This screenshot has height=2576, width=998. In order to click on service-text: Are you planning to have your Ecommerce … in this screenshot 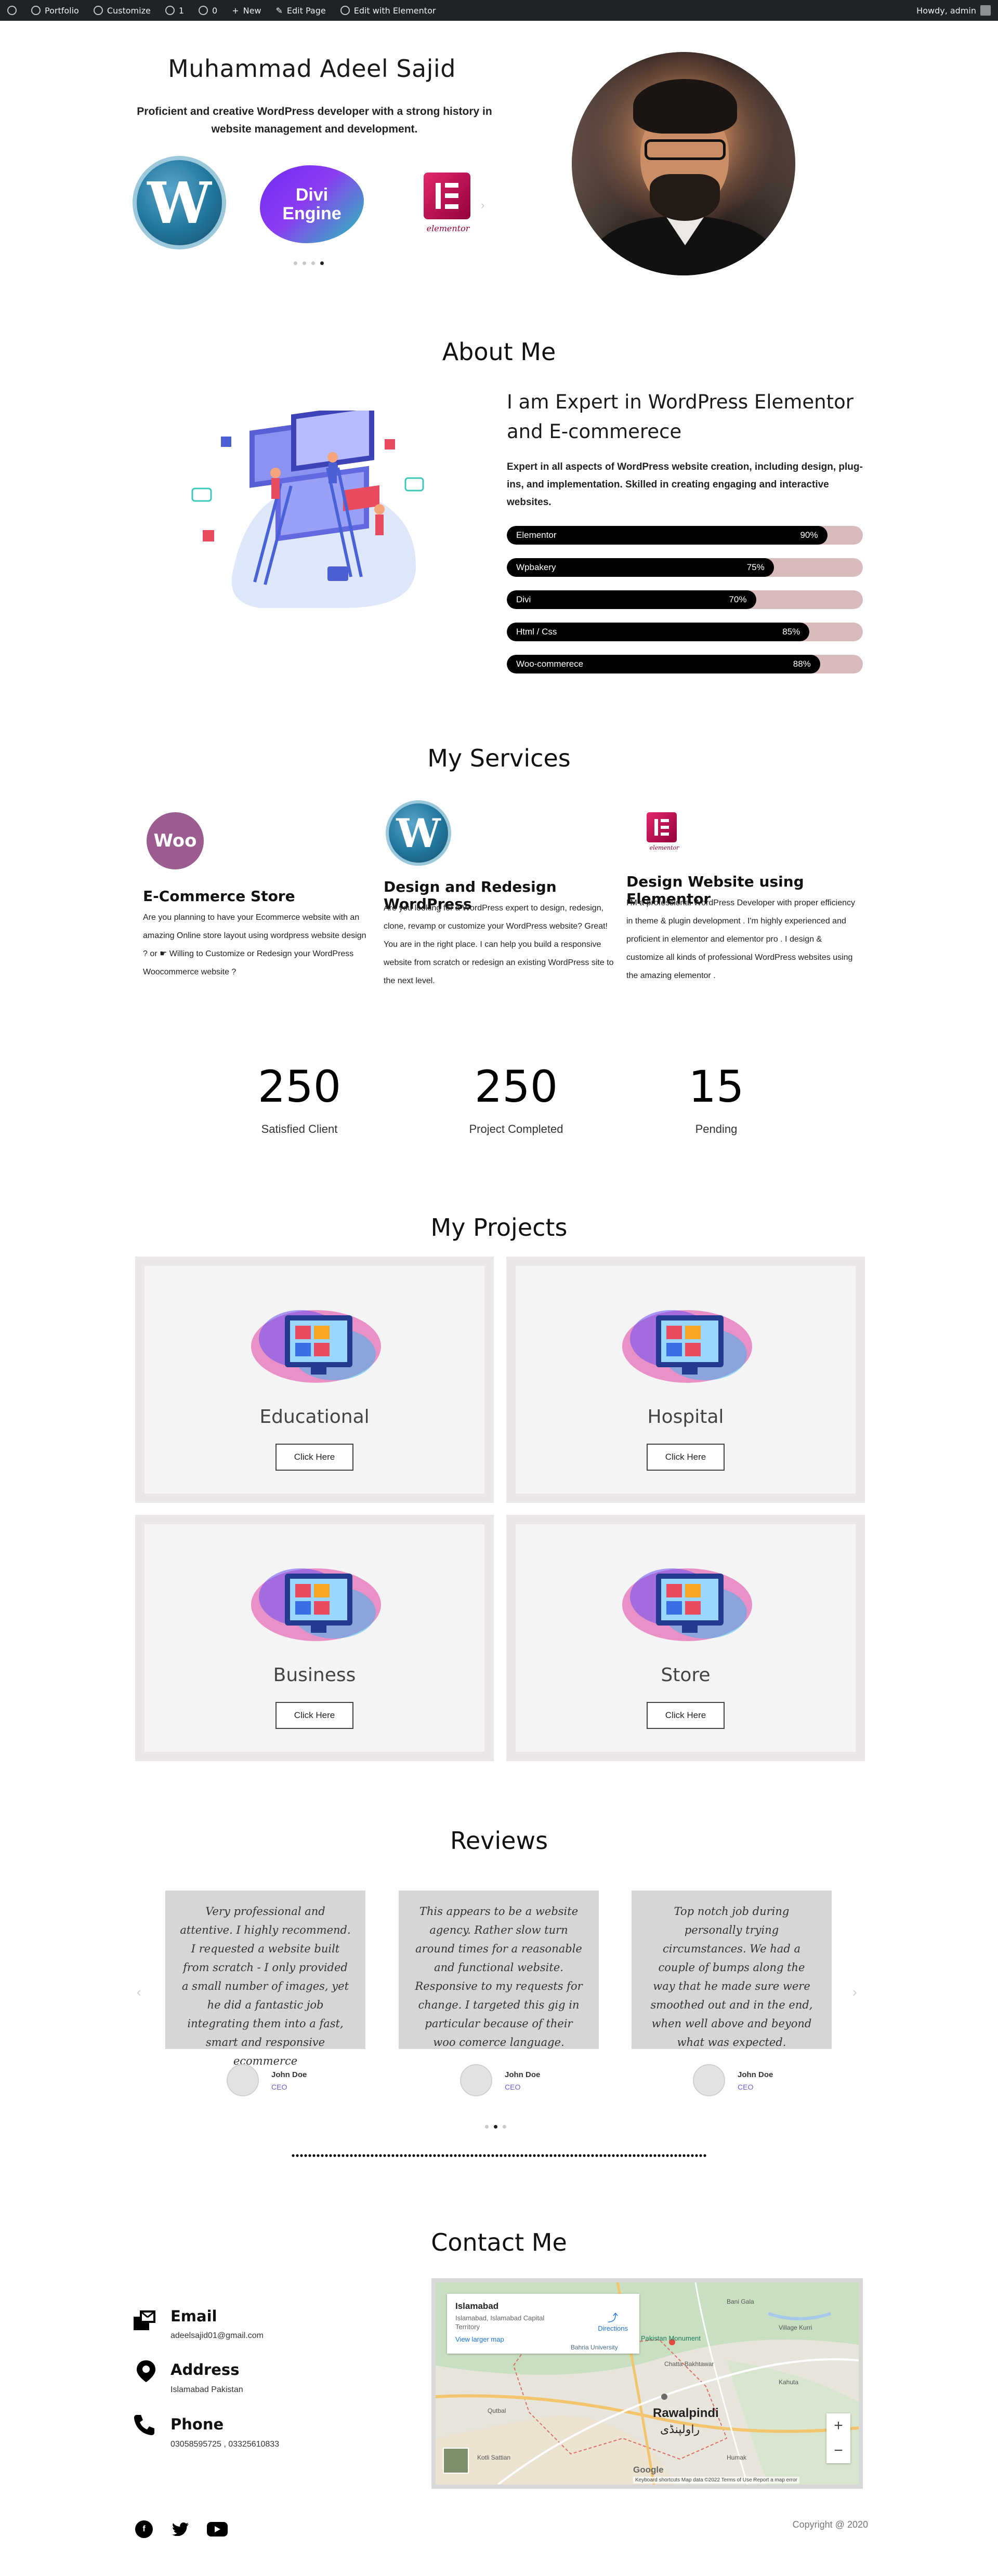, I will do `click(254, 944)`.